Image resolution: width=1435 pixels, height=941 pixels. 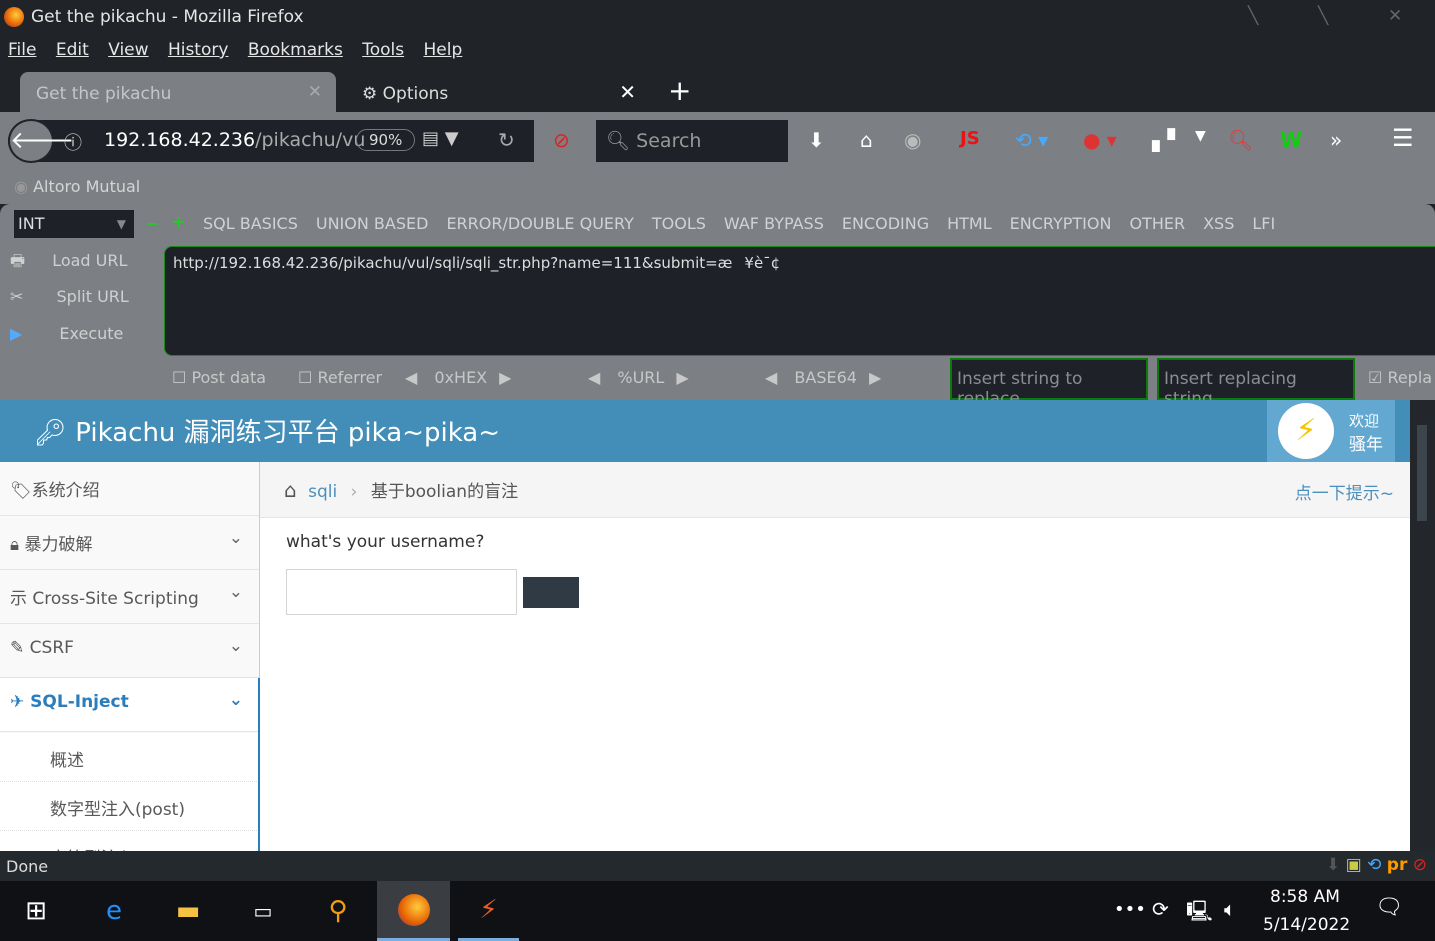 I want to click on maximize-button: ╲, so click(x=1323, y=16).